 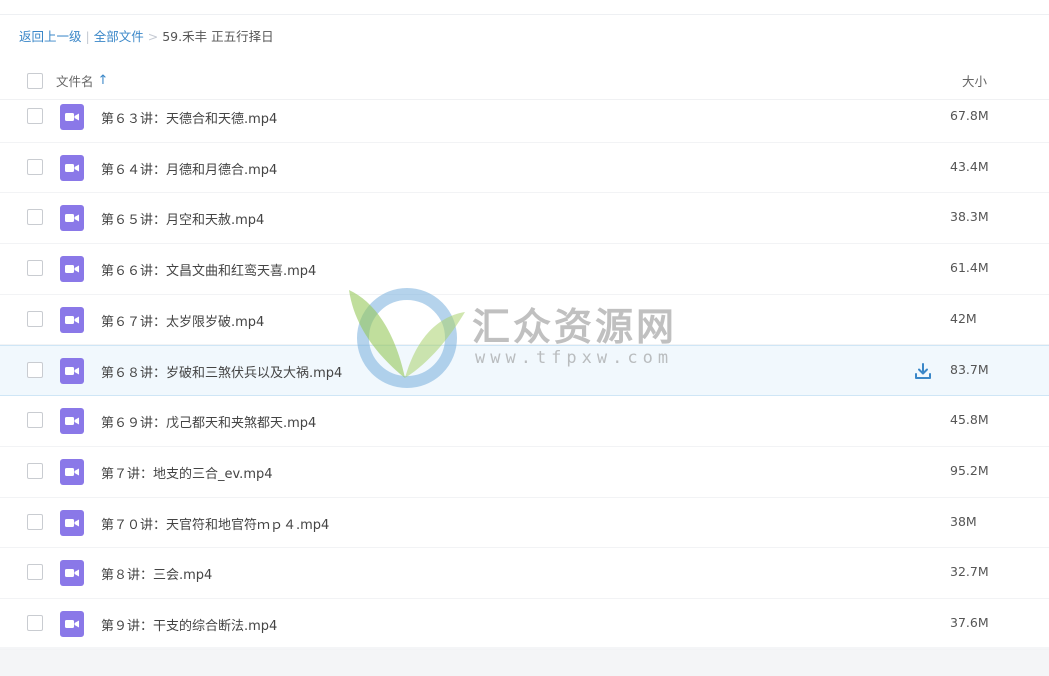 I want to click on back-link: 返回上一级, so click(x=50, y=37).